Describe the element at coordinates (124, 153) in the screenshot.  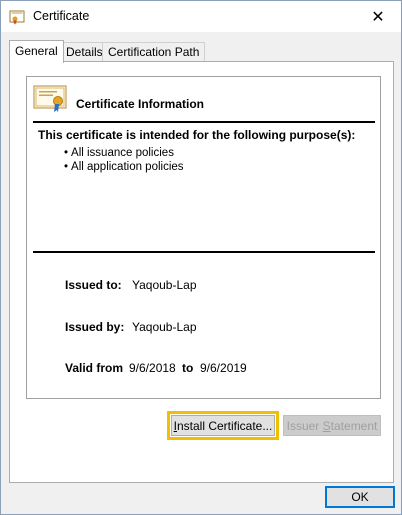
I see `purpose-item: All issuance policies` at that location.